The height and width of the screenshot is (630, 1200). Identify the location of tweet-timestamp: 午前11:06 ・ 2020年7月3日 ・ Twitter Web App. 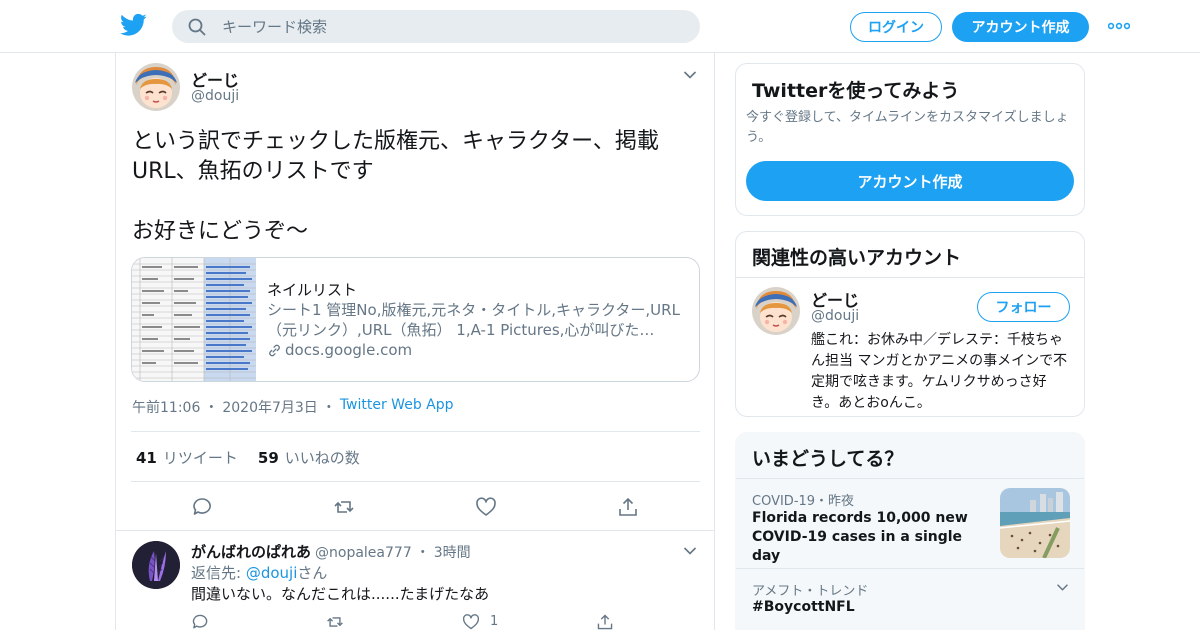
(293, 407).